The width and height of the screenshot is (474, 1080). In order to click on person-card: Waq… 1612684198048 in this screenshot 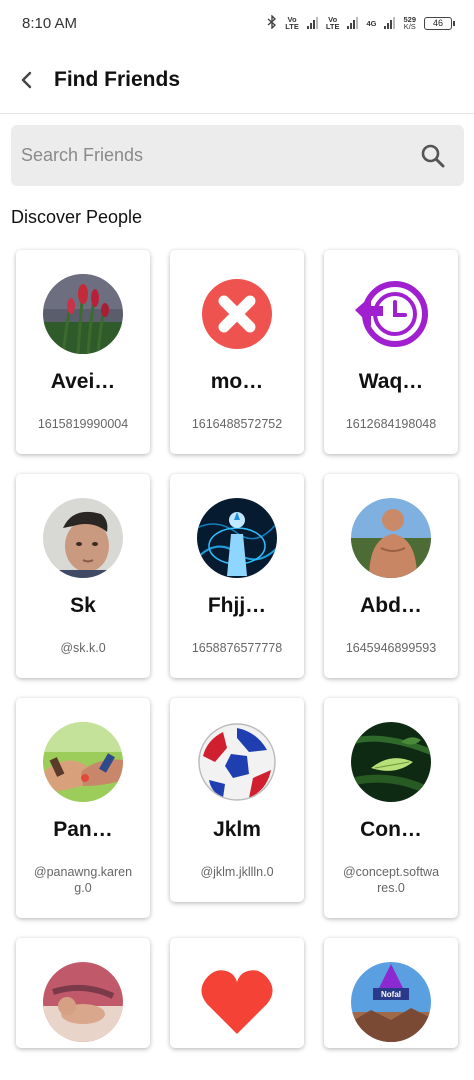, I will do `click(391, 352)`.